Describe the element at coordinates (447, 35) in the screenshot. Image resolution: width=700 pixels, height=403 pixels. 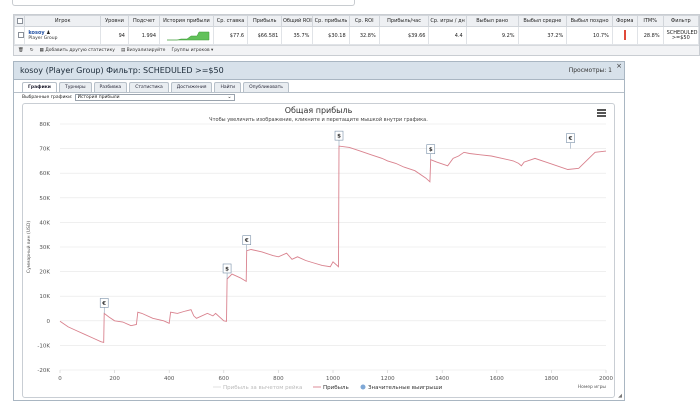
I see `avg-games-day-cell: 4.4` at that location.